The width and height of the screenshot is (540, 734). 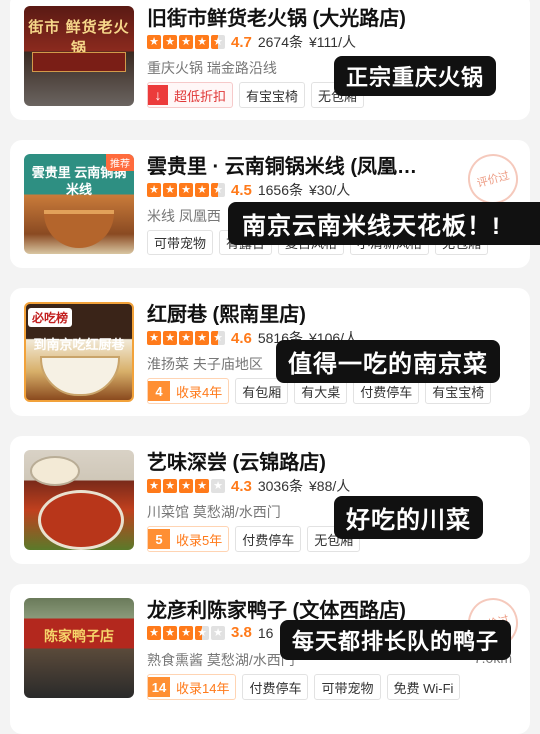 I want to click on caption-overlay: 南京云南米线天花板！!, so click(x=384, y=223).